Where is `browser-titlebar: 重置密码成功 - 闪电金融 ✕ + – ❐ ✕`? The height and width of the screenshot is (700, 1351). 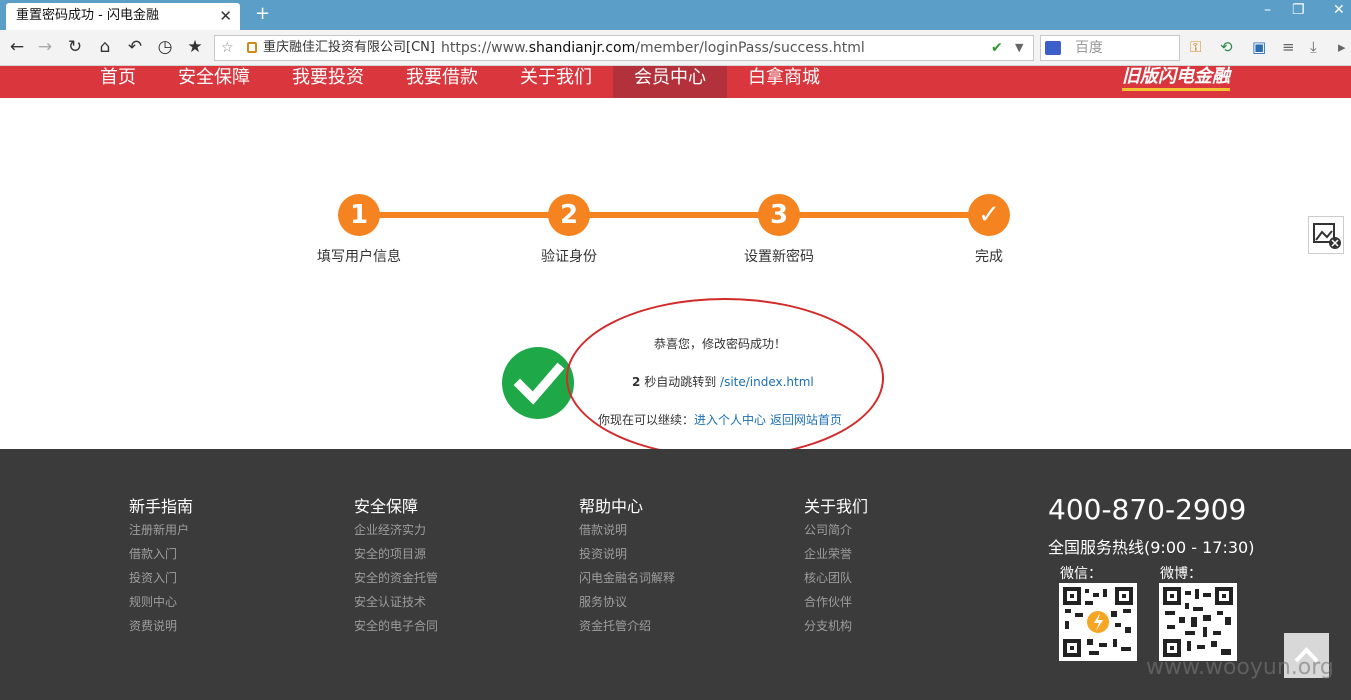
browser-titlebar: 重置密码成功 - 闪电金融 ✕ + – ❐ ✕ is located at coordinates (675, 15).